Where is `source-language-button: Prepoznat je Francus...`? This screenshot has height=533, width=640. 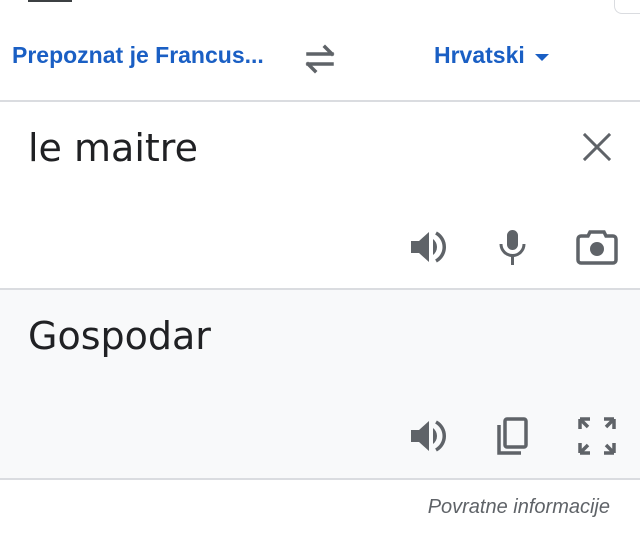
source-language-button: Prepoznat je Francus... is located at coordinates (138, 55).